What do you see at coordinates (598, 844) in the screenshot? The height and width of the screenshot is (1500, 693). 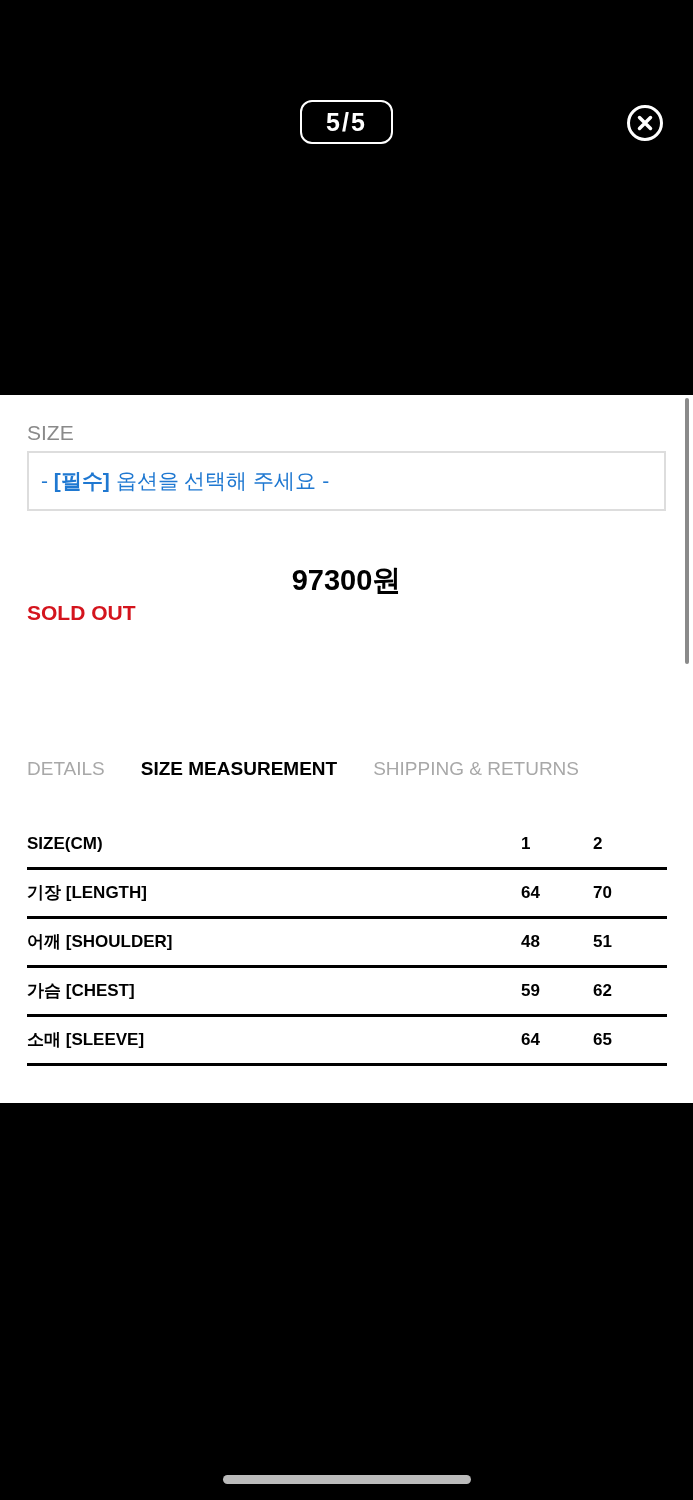 I see `column-header: 2` at bounding box center [598, 844].